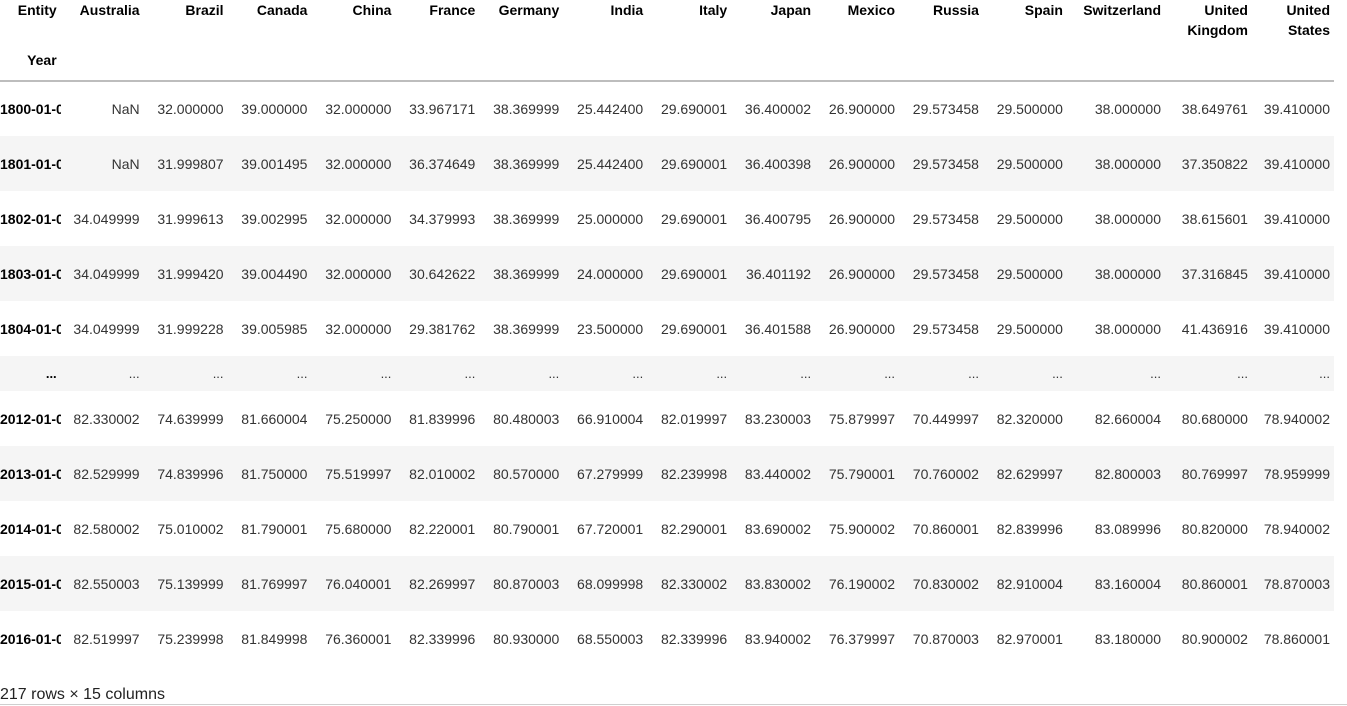 The height and width of the screenshot is (706, 1347). Describe the element at coordinates (30, 473) in the screenshot. I see `row-index-label: 2013-01-01` at that location.